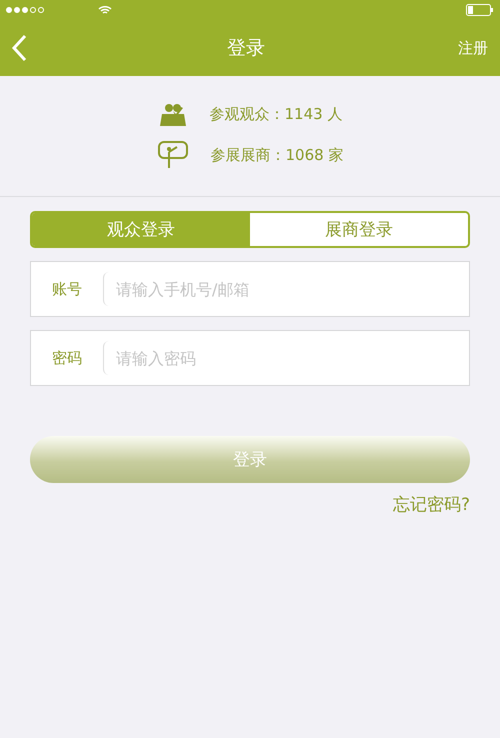 The width and height of the screenshot is (500, 738). Describe the element at coordinates (480, 10) in the screenshot. I see `battery-icon` at that location.